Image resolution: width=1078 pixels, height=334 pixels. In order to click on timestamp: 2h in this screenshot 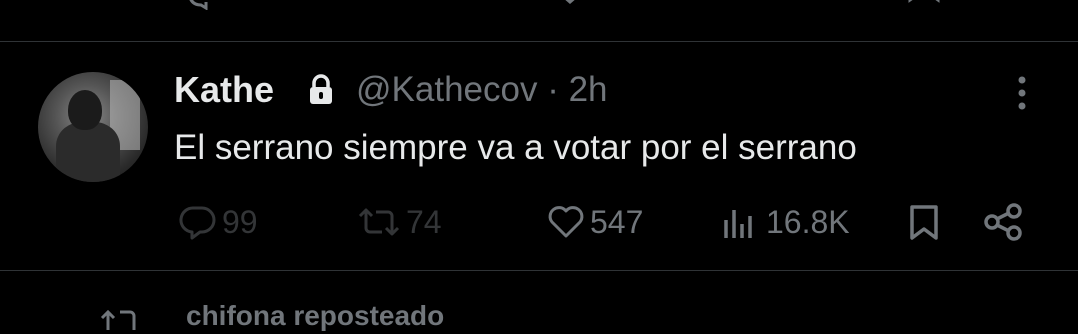, I will do `click(588, 89)`.